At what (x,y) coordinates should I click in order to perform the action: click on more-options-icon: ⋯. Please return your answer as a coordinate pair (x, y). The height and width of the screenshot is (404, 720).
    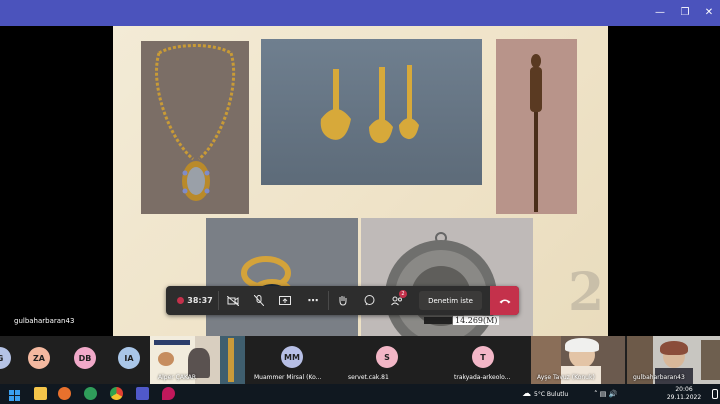
    Looking at the image, I should click on (313, 300).